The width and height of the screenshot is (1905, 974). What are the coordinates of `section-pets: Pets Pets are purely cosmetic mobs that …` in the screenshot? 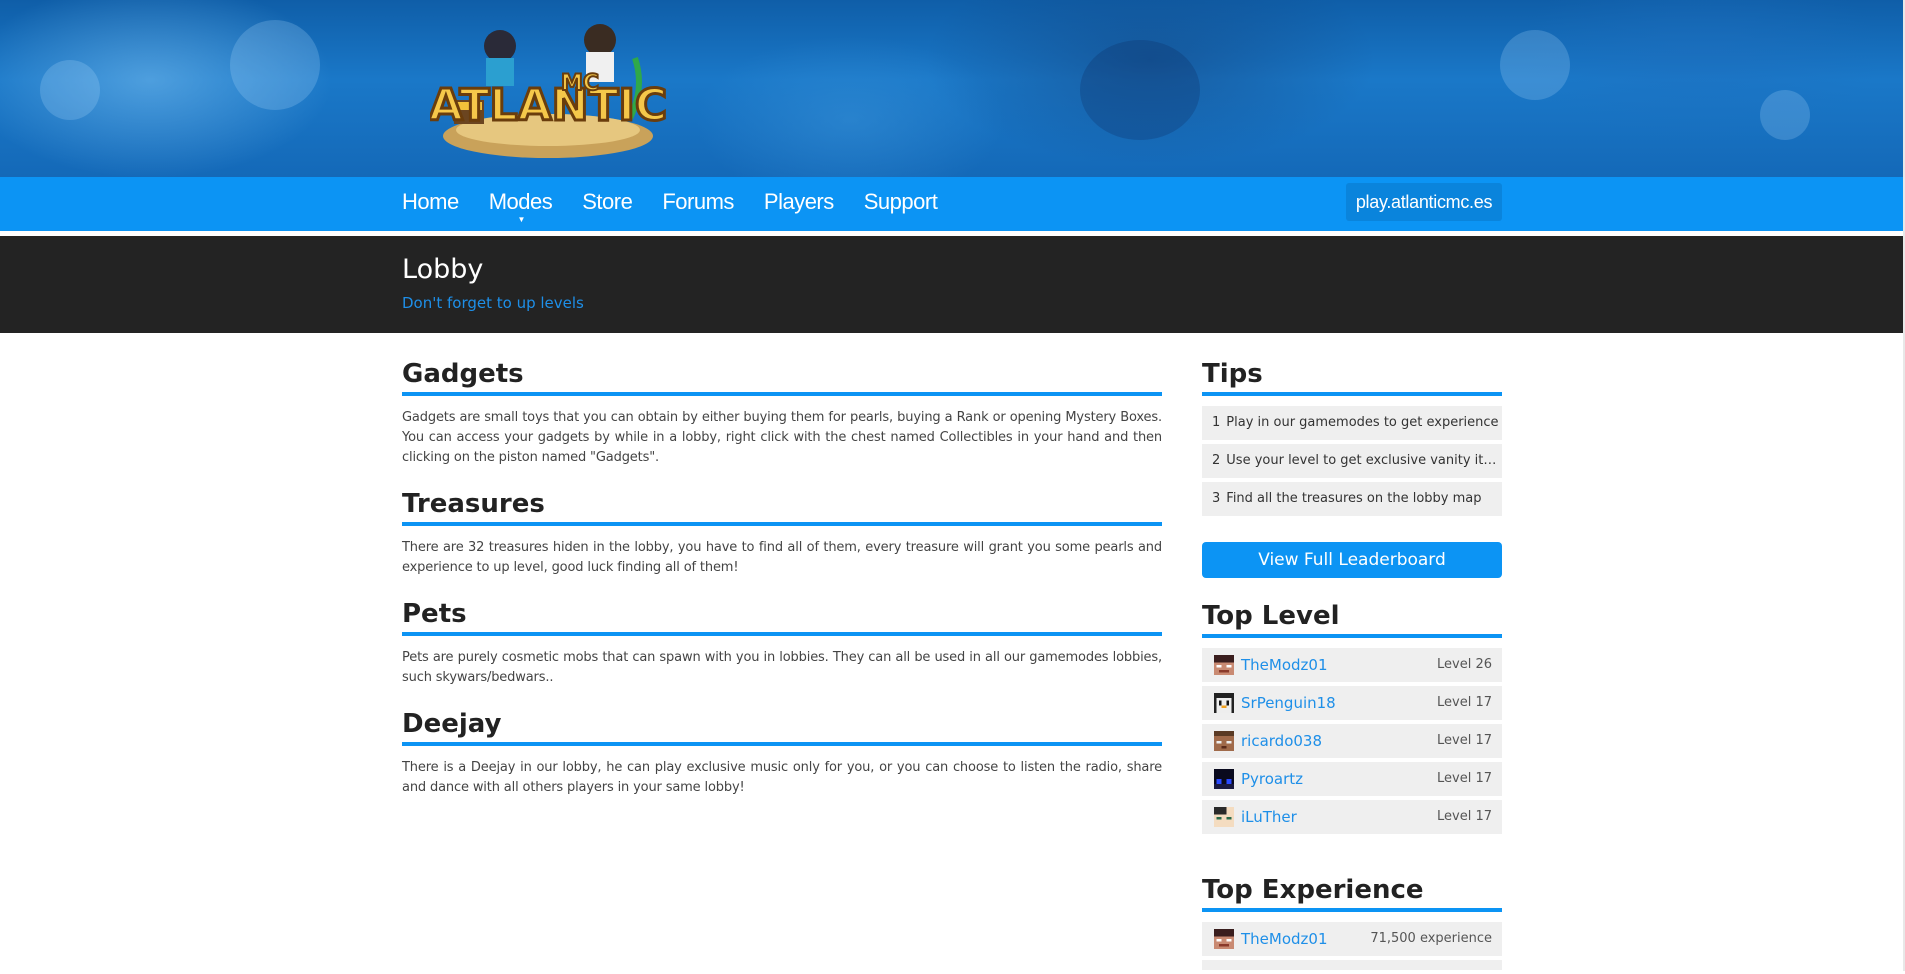 It's located at (782, 640).